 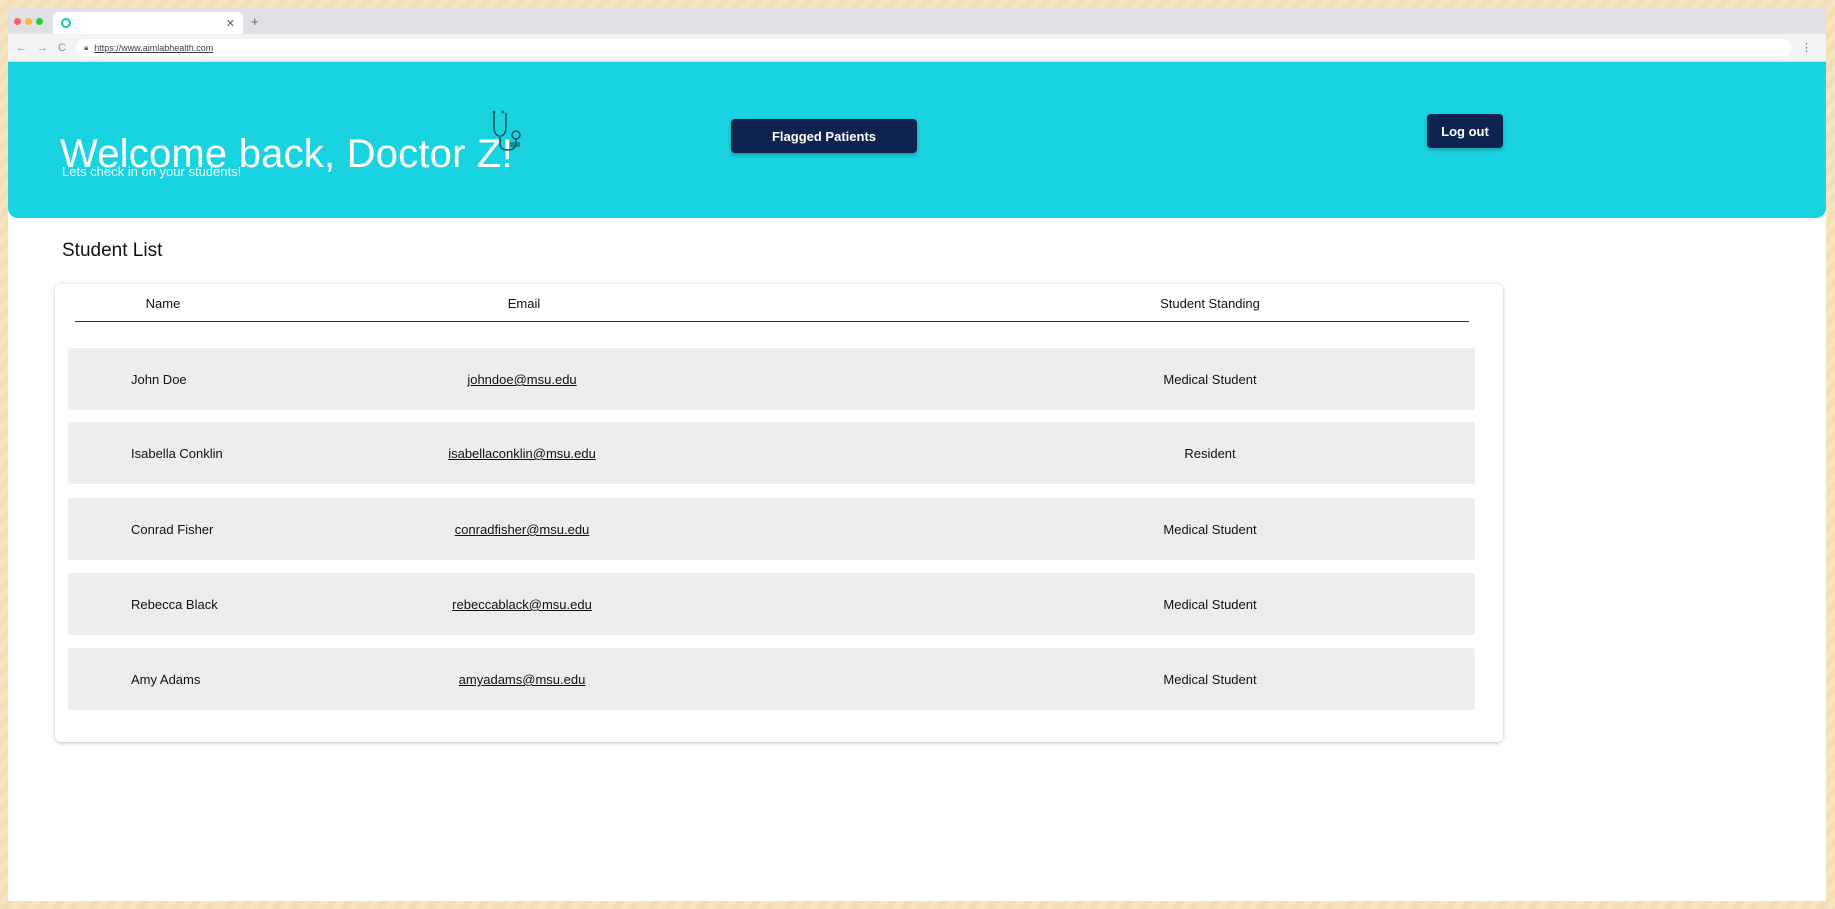 I want to click on column-header-email: Email, so click(x=524, y=303).